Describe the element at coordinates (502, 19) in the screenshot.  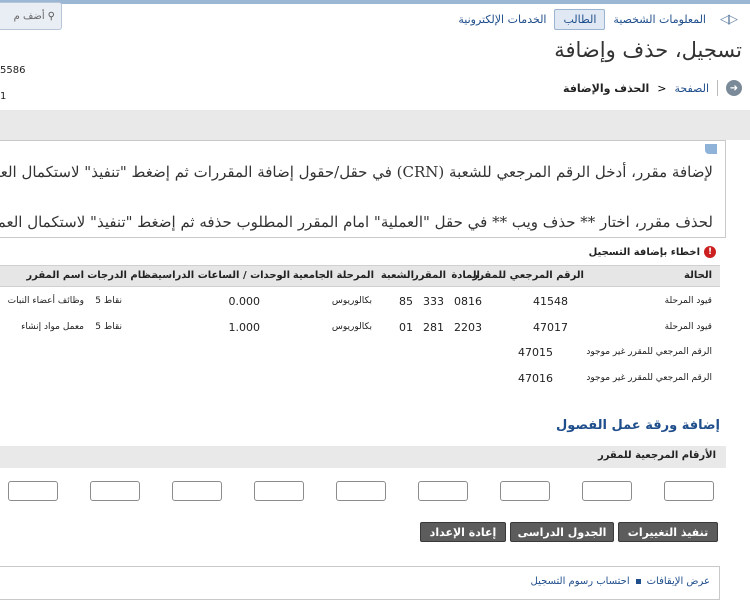
I see `tab-e-services: الخدمات الإلكترونية` at that location.